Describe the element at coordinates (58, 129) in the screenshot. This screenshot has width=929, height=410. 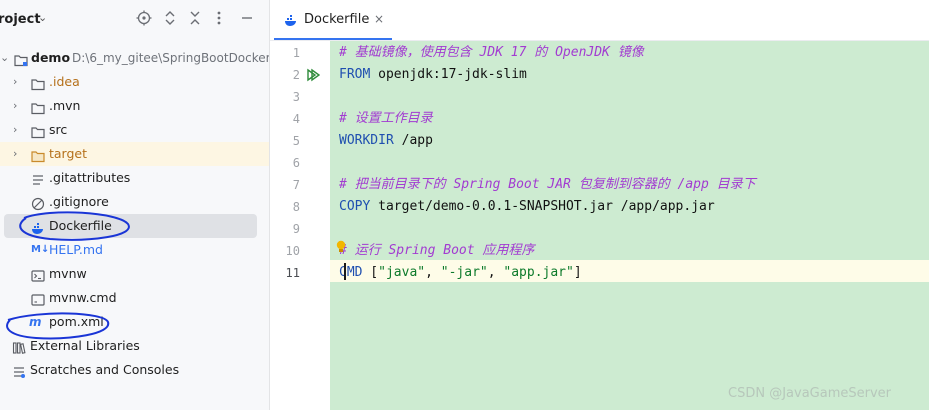
I see `tree-item-label: src` at that location.